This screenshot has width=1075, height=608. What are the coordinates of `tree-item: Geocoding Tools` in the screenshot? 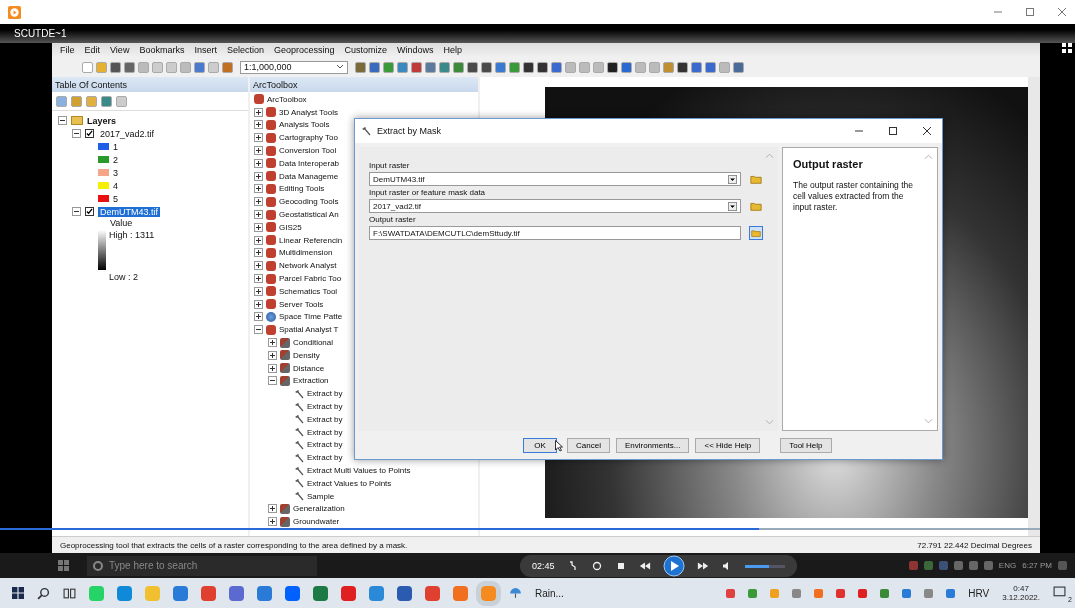 It's located at (309, 202).